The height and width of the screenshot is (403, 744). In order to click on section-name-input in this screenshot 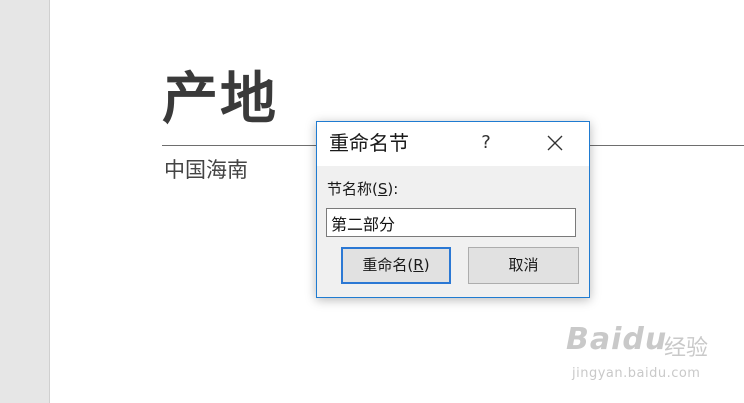, I will do `click(451, 222)`.